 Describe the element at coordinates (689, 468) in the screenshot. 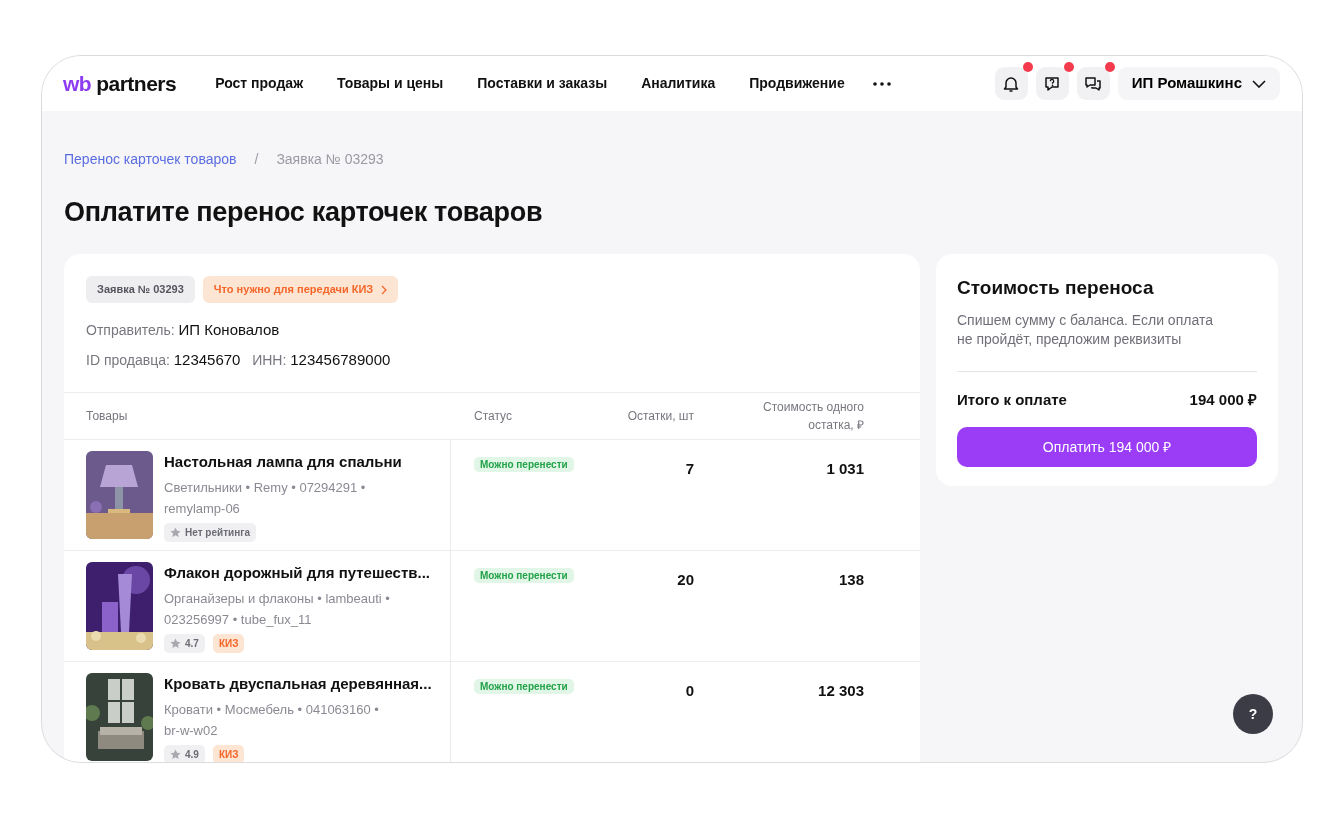

I see `stock-count: 7` at that location.